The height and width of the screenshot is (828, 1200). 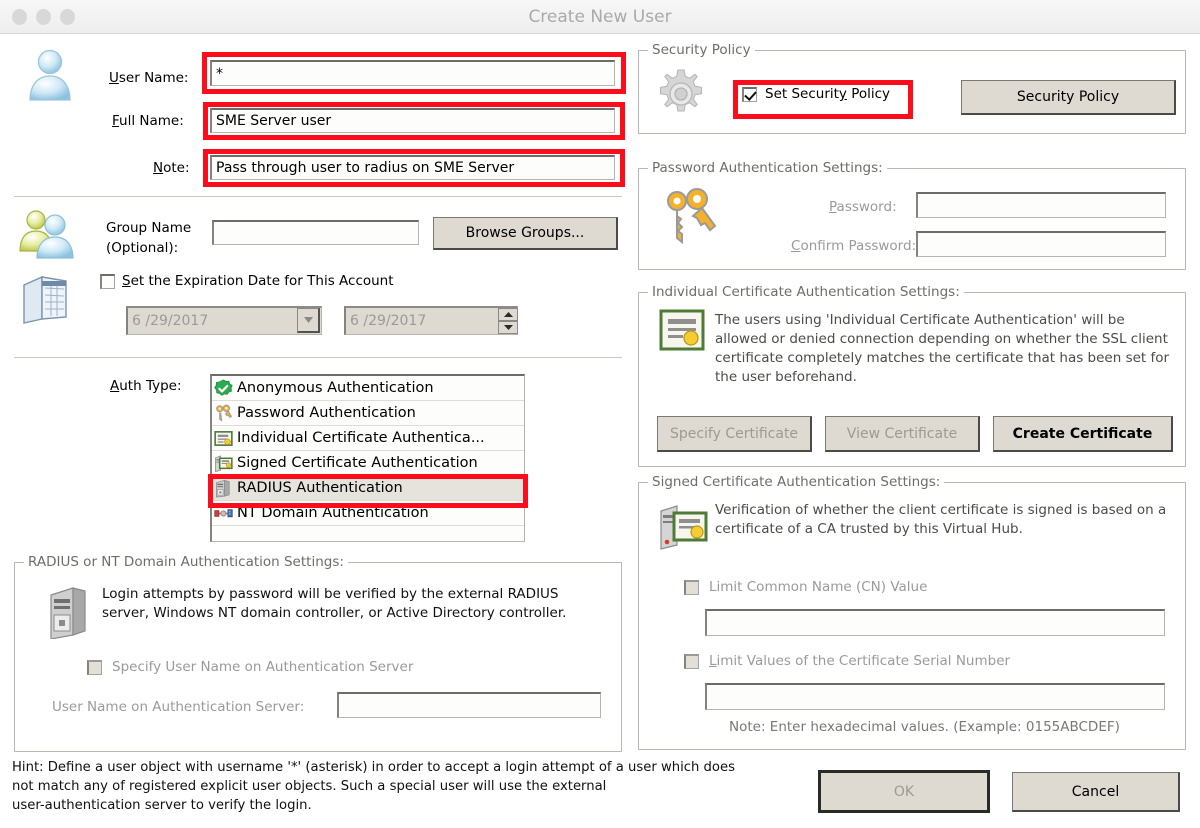 I want to click on group-users-icon, so click(x=49, y=236).